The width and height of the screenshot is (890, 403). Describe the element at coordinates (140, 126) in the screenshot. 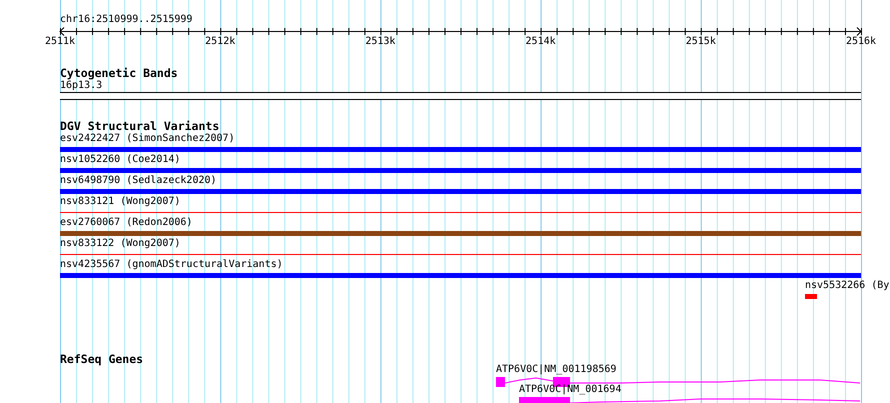

I see `track-title: DGV Structural Variants` at that location.